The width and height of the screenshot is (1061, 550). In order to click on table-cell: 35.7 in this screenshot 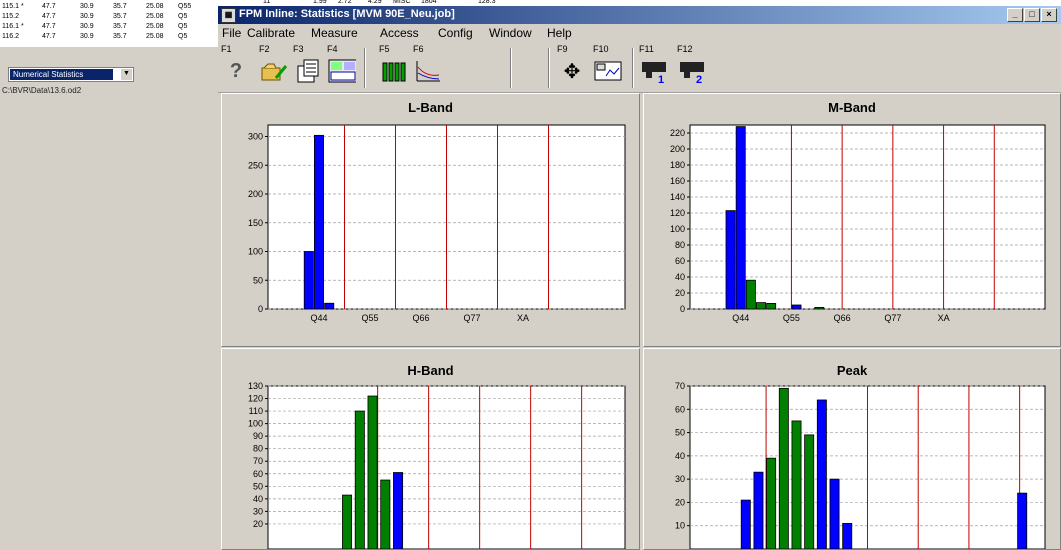, I will do `click(120, 36)`.